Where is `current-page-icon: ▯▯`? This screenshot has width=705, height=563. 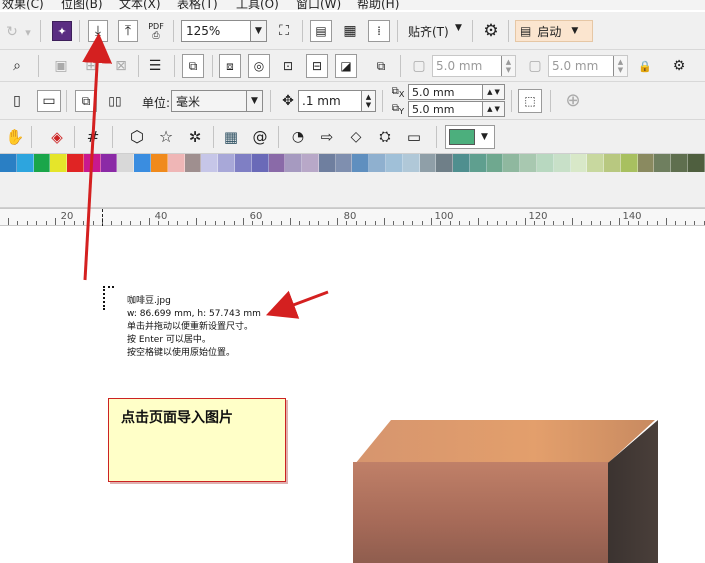
current-page-icon: ▯▯ is located at coordinates (115, 101).